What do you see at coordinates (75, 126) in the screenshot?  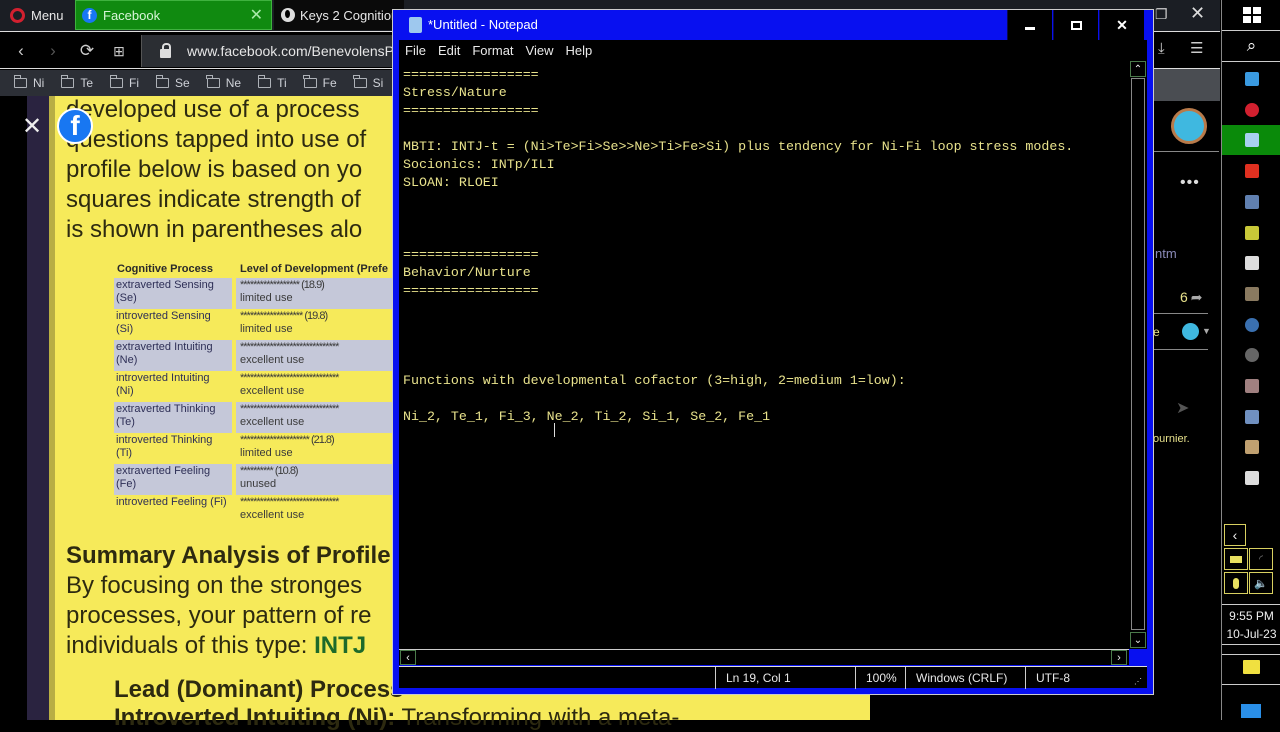 I see `facebook-chat-bubble-icon: f` at bounding box center [75, 126].